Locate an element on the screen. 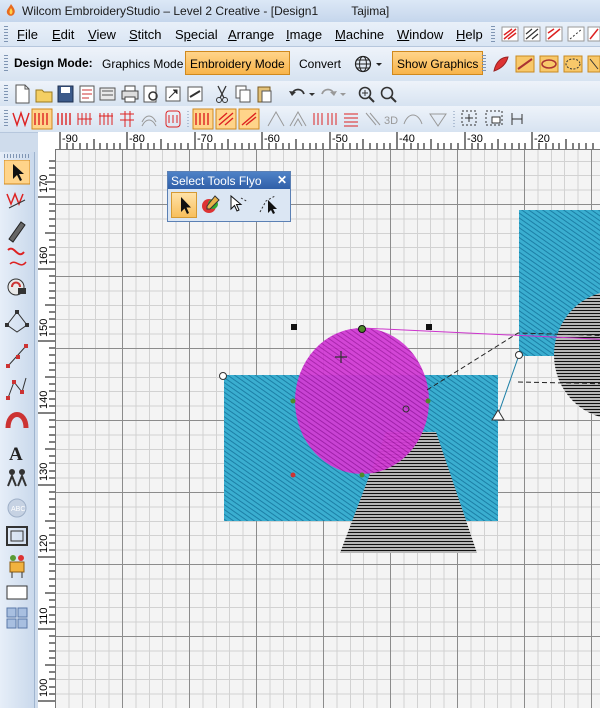  digitize-icon is located at coordinates (16, 200).